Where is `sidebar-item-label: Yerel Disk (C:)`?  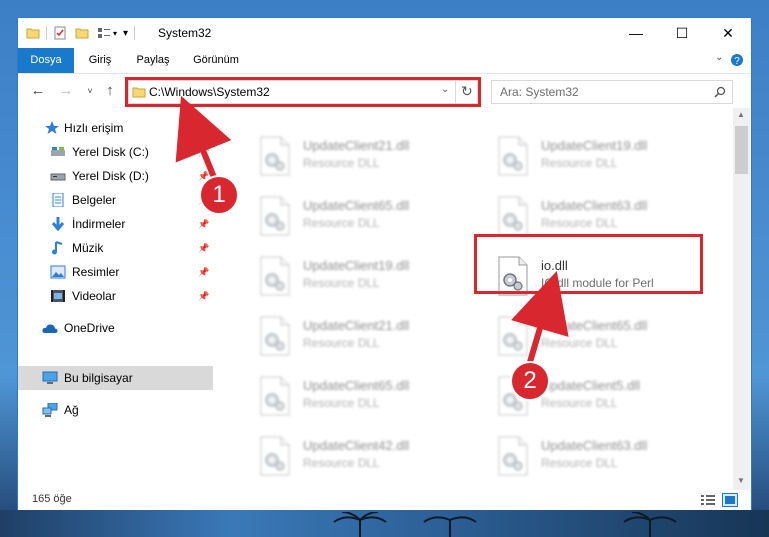 sidebar-item-label: Yerel Disk (C:) is located at coordinates (110, 152).